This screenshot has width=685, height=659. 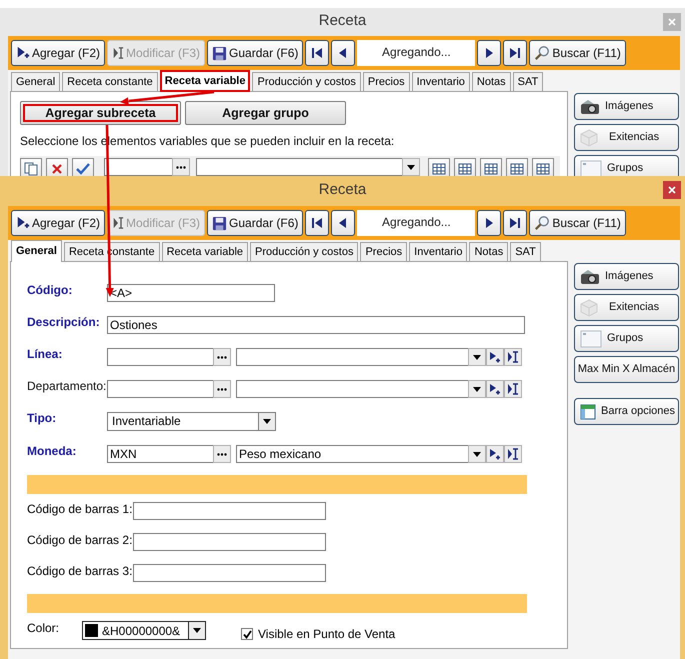 I want to click on field-label: Tipo:, so click(x=42, y=418).